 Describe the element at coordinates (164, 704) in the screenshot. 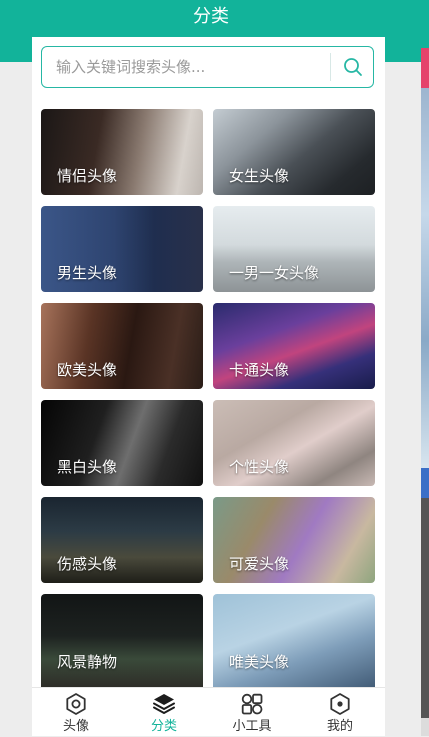

I see `layers-icon` at that location.